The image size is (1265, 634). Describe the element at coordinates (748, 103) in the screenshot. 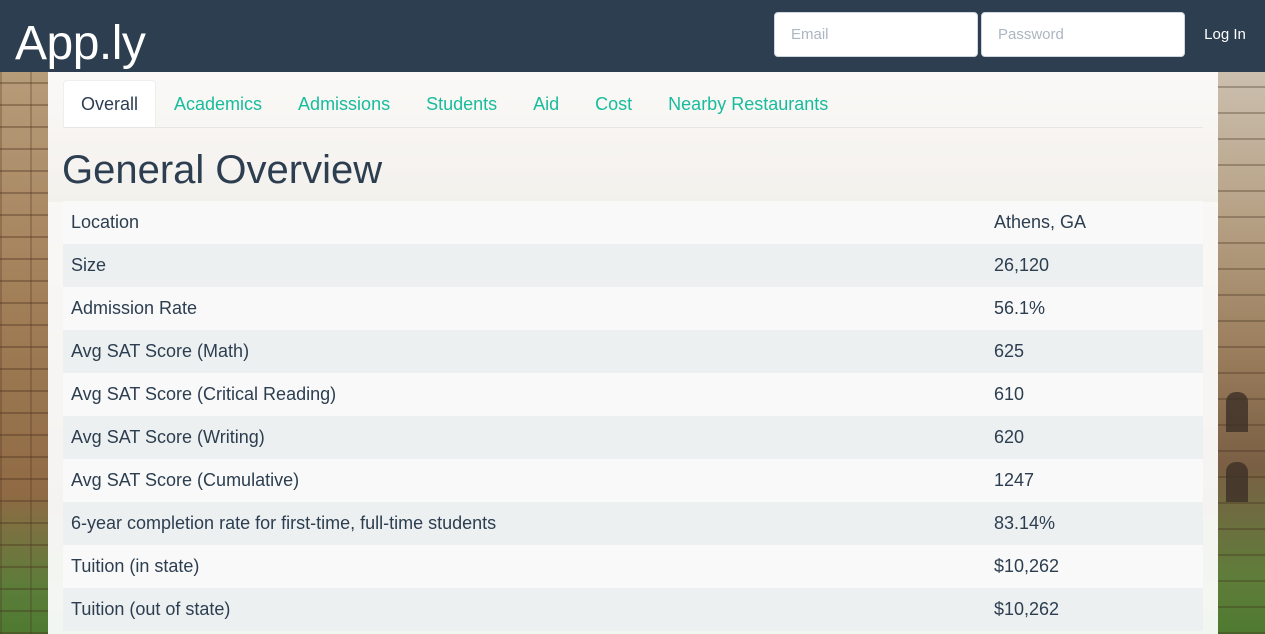

I see `tab-nearby-restaurants: Nearby Restaurants` at that location.